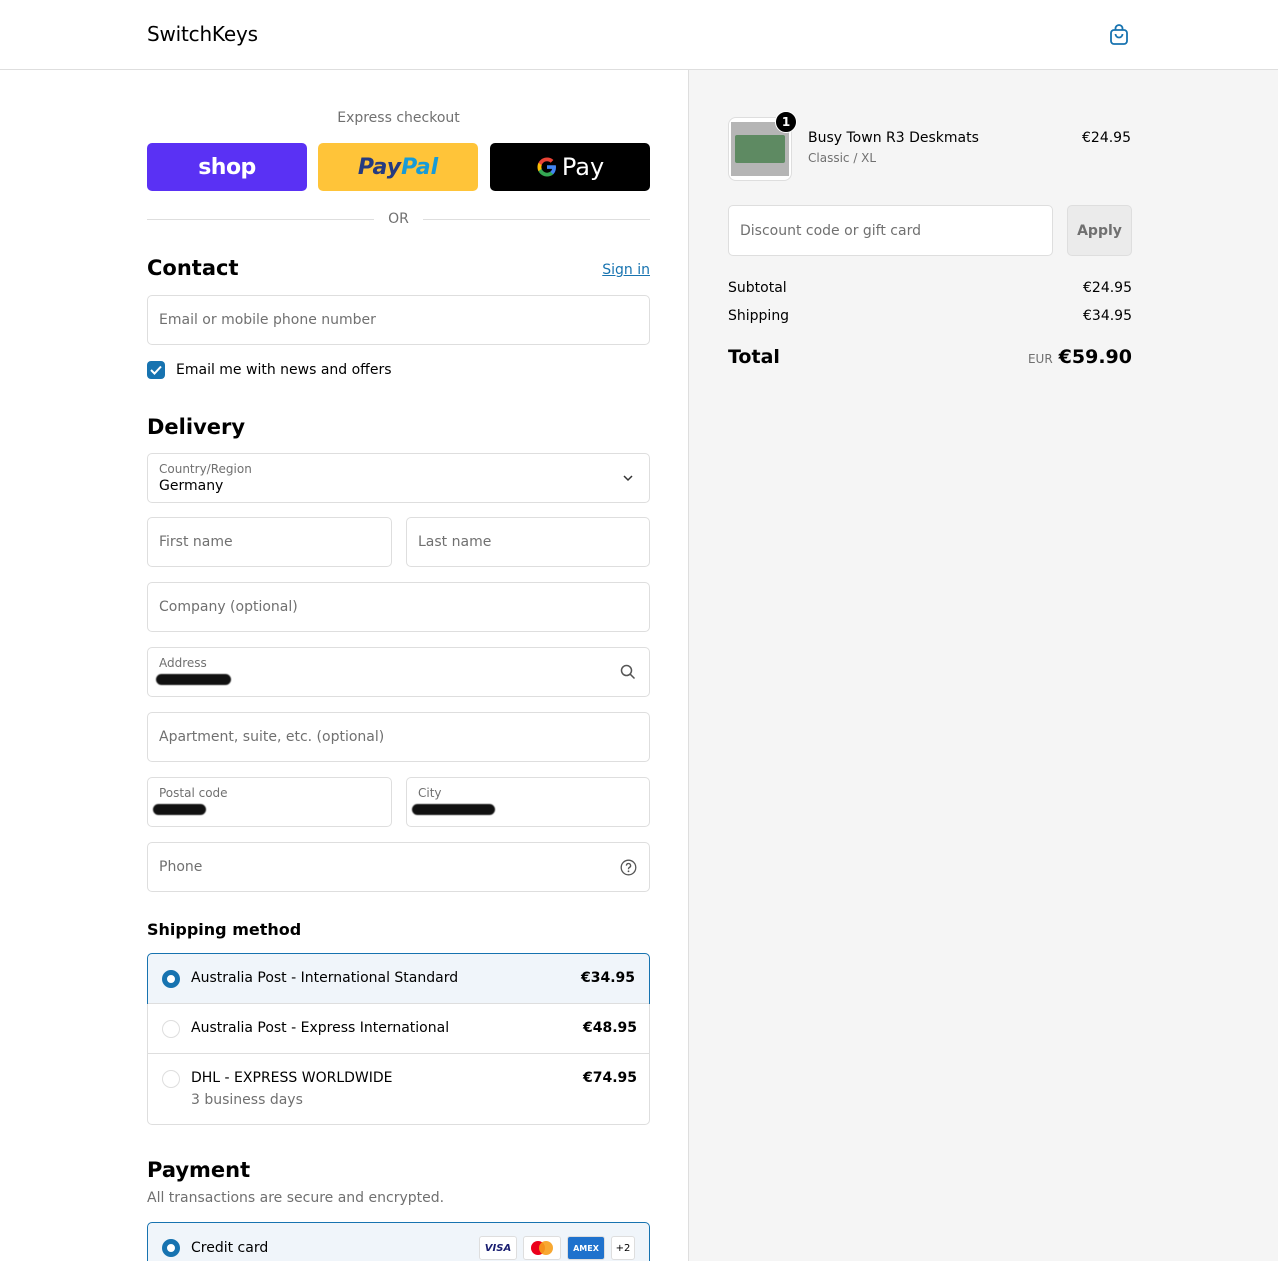  Describe the element at coordinates (196, 427) in the screenshot. I see `delivery-title: Delivery` at that location.